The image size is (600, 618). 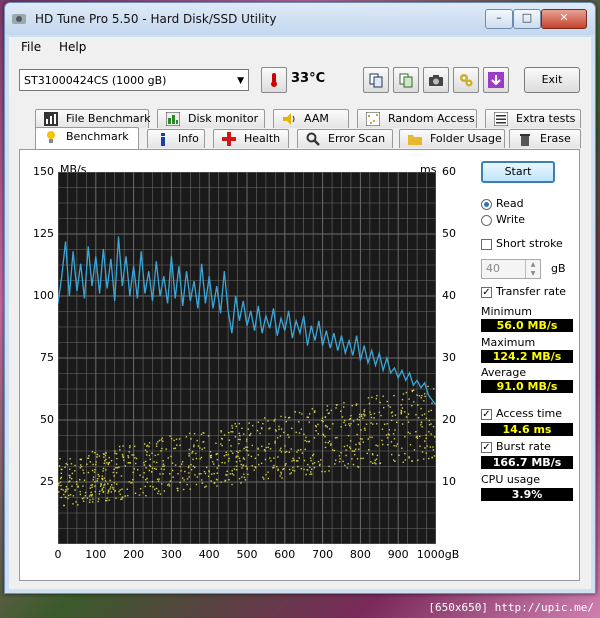 I want to click on tab-error-scan: Error Scan, so click(x=345, y=138).